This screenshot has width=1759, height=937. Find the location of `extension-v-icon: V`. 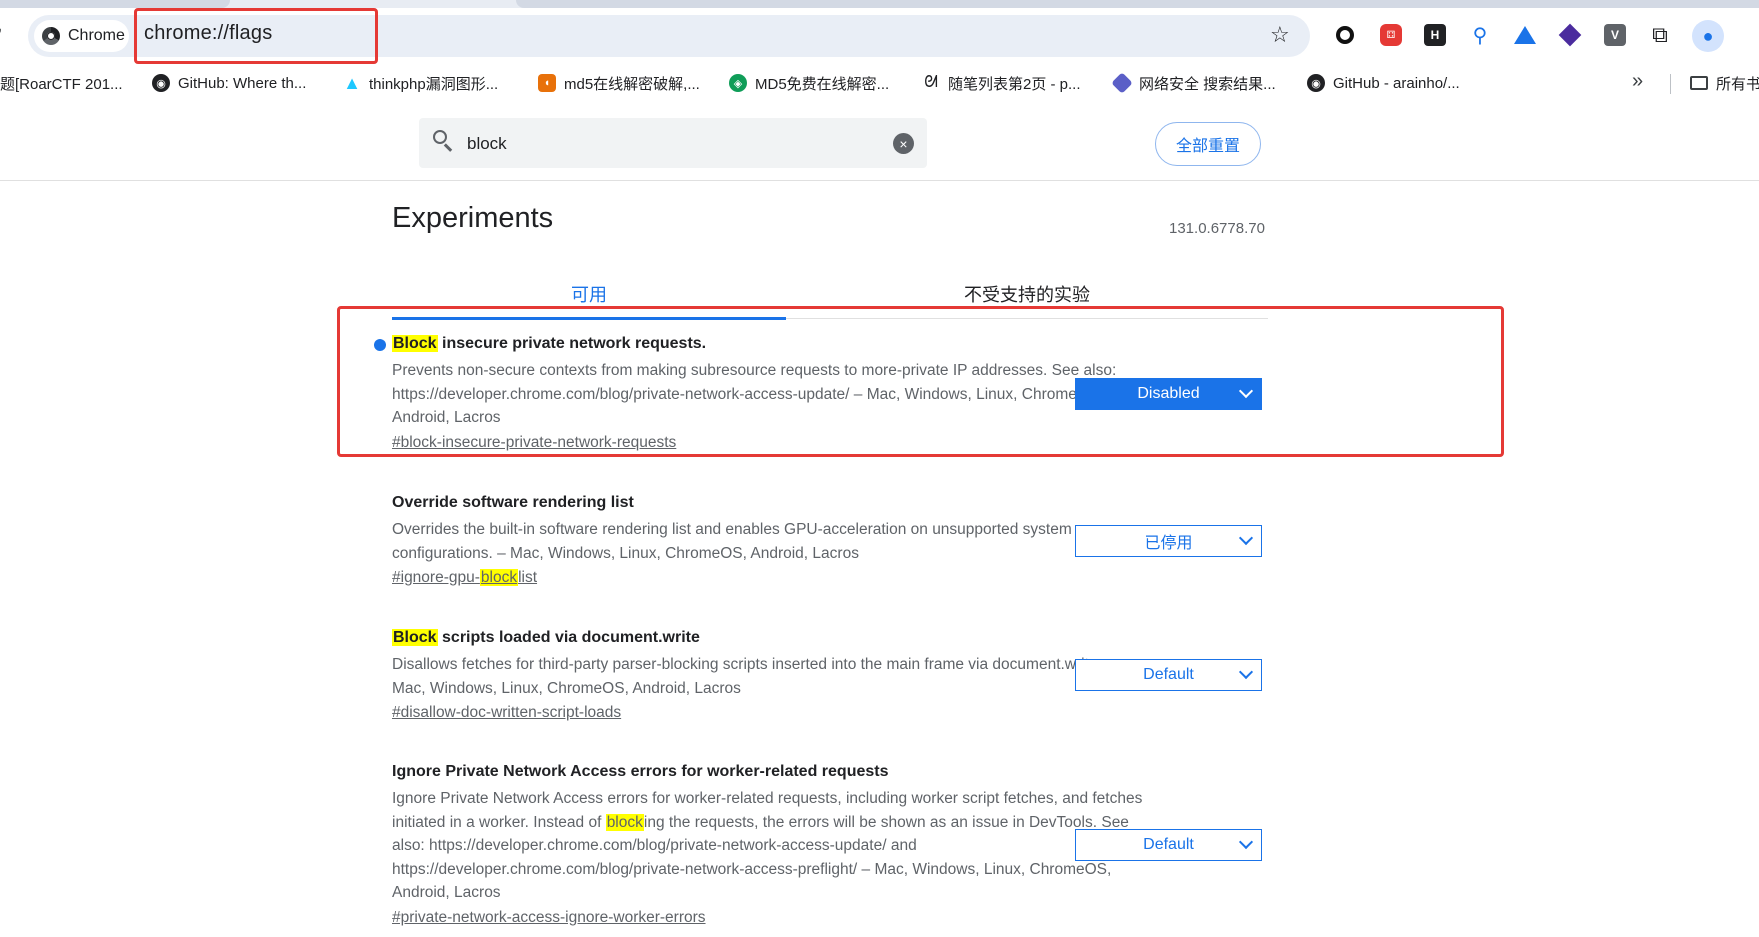

extension-v-icon: V is located at coordinates (1615, 35).